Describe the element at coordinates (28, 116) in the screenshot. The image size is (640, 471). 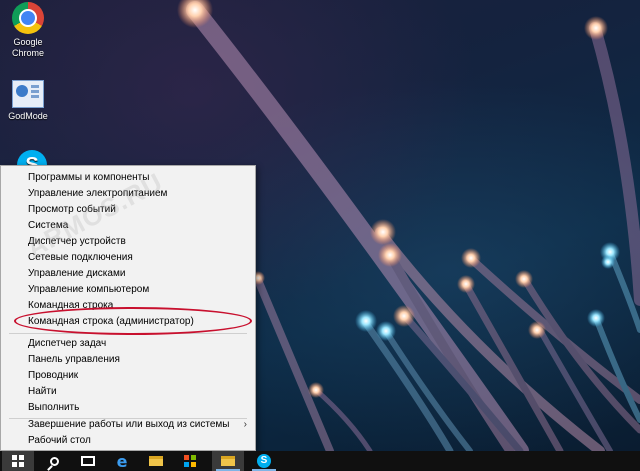
I see `desktop-icon-label: GodMode` at that location.